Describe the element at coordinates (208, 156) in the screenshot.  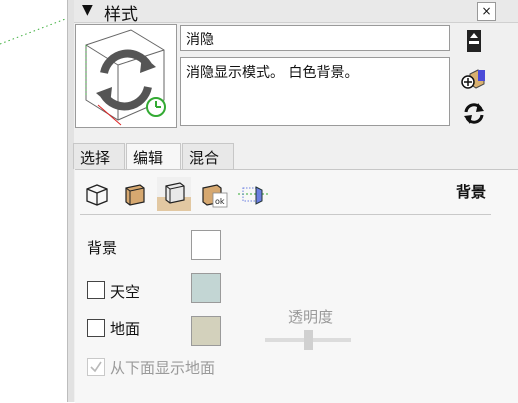
I see `tab-mix: 混合` at that location.